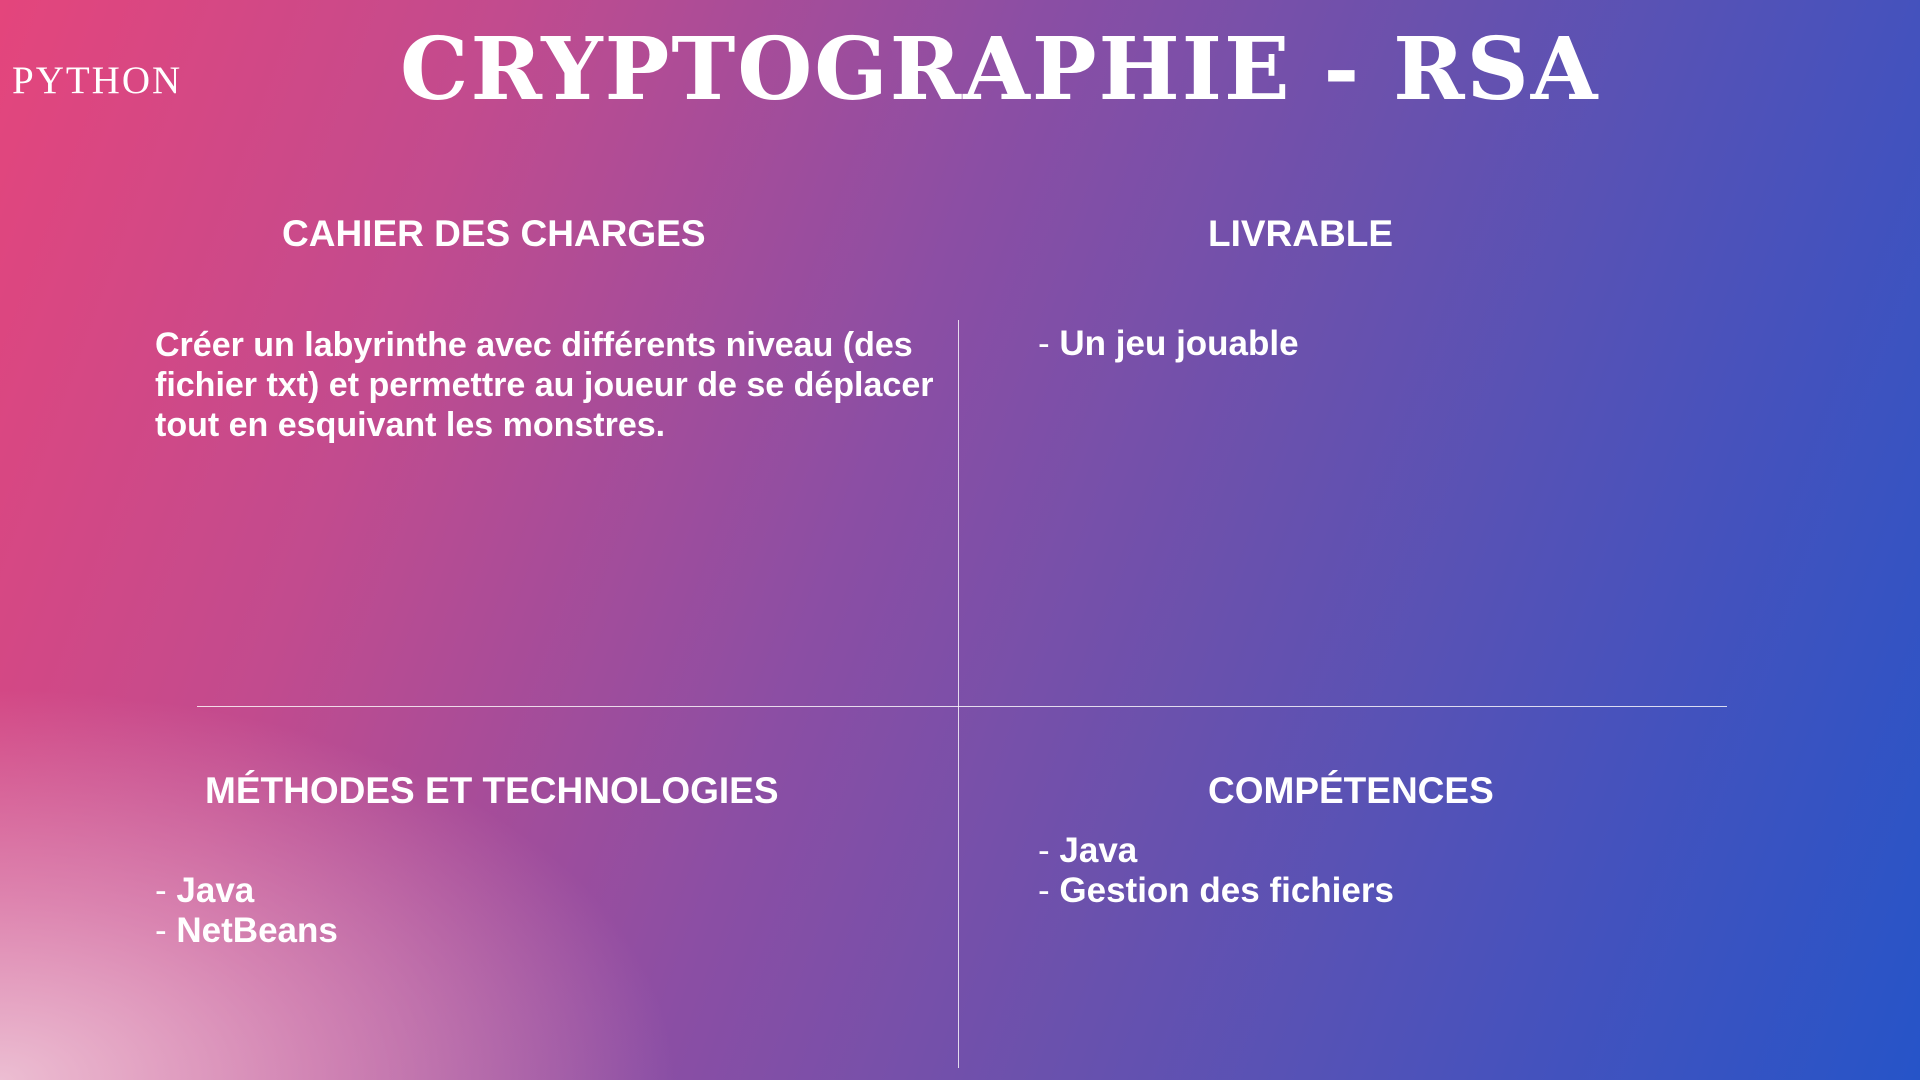  I want to click on section-list-methodes: - Java - NetBeans, so click(246, 911).